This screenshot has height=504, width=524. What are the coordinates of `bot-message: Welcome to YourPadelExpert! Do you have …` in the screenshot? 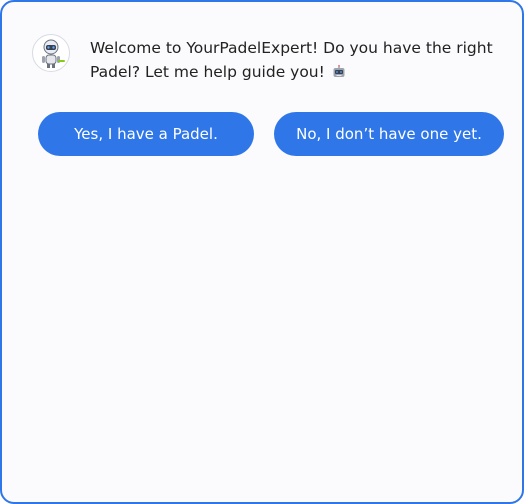 It's located at (267, 60).